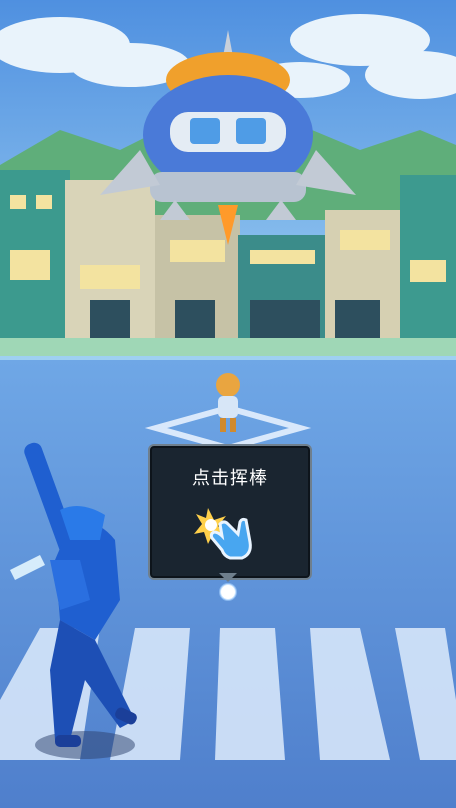 This screenshot has height=808, width=456. What do you see at coordinates (223, 534) in the screenshot?
I see `tap-hand-icon` at bounding box center [223, 534].